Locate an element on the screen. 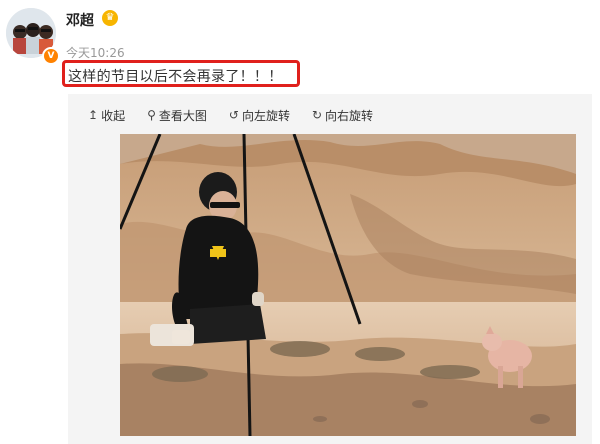 This screenshot has width=600, height=444. collapse-label: 收起 is located at coordinates (113, 115).